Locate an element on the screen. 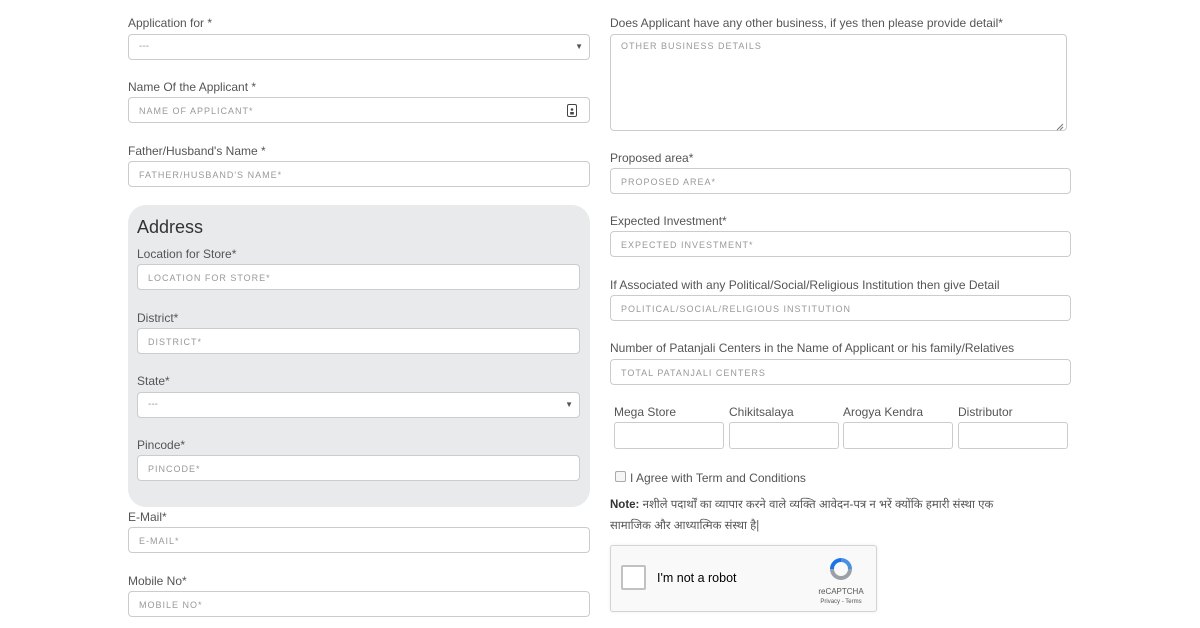 Image resolution: width=1200 pixels, height=628 pixels. father-name-placeholder: FATHER/HUSBAND'S NAME* is located at coordinates (211, 175).